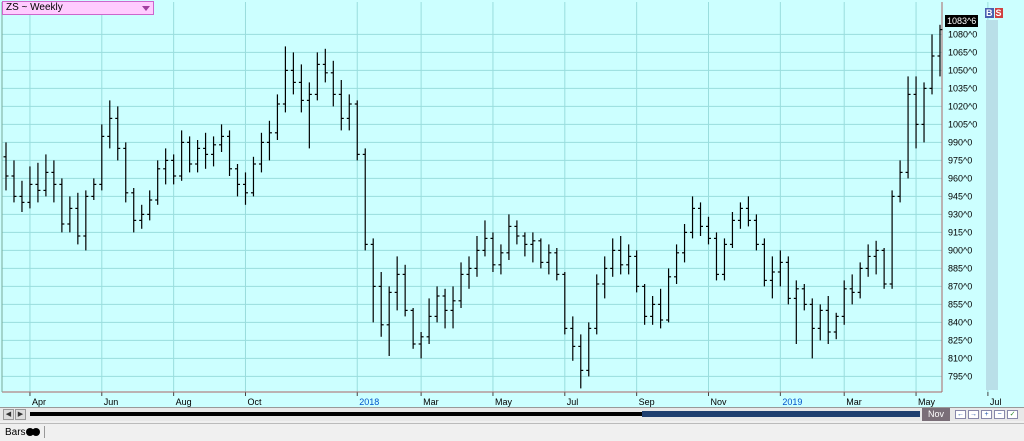 The width and height of the screenshot is (1024, 441). Describe the element at coordinates (78, 8) in the screenshot. I see `symbol-selector: ZS ~ Weekly` at that location.